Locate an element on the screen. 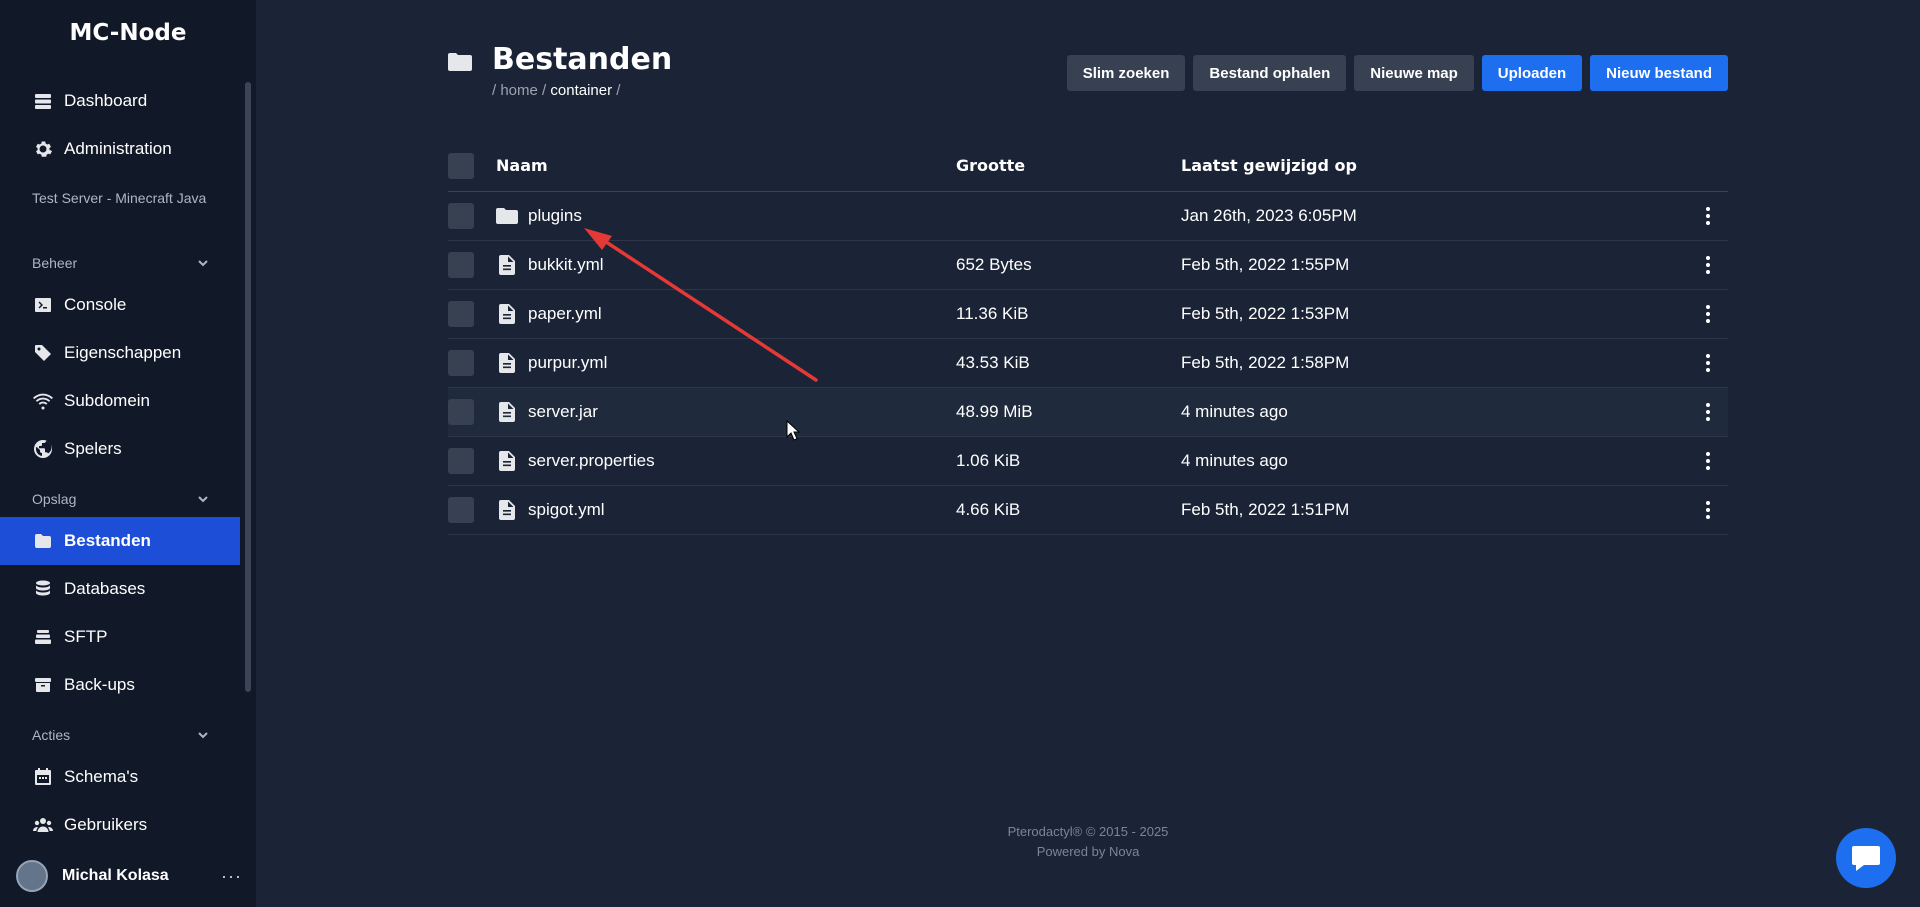  terminal-icon is located at coordinates (43, 305).